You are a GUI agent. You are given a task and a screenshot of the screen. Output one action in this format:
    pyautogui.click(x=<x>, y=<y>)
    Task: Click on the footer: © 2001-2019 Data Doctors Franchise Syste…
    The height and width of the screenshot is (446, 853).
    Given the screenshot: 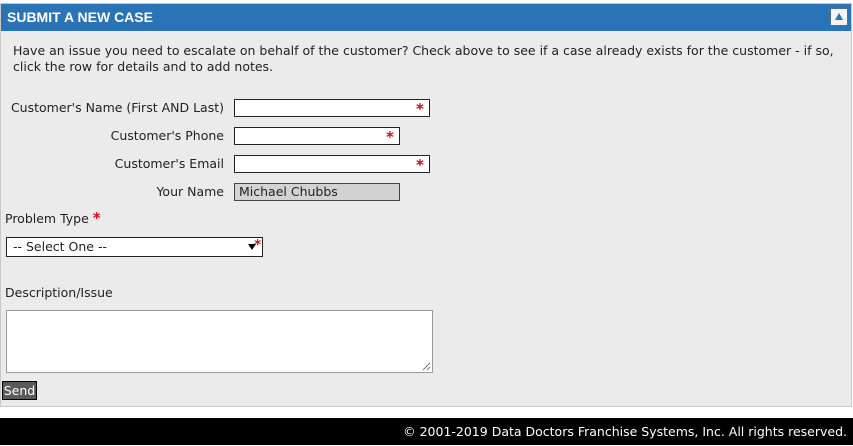 What is the action you would take?
    pyautogui.click(x=426, y=431)
    